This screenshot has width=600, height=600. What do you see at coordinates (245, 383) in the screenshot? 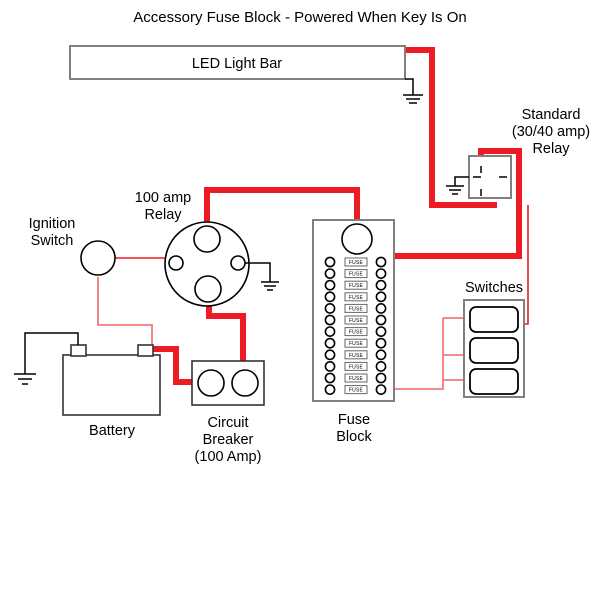
I see `circuit-breaker-terminal-right` at bounding box center [245, 383].